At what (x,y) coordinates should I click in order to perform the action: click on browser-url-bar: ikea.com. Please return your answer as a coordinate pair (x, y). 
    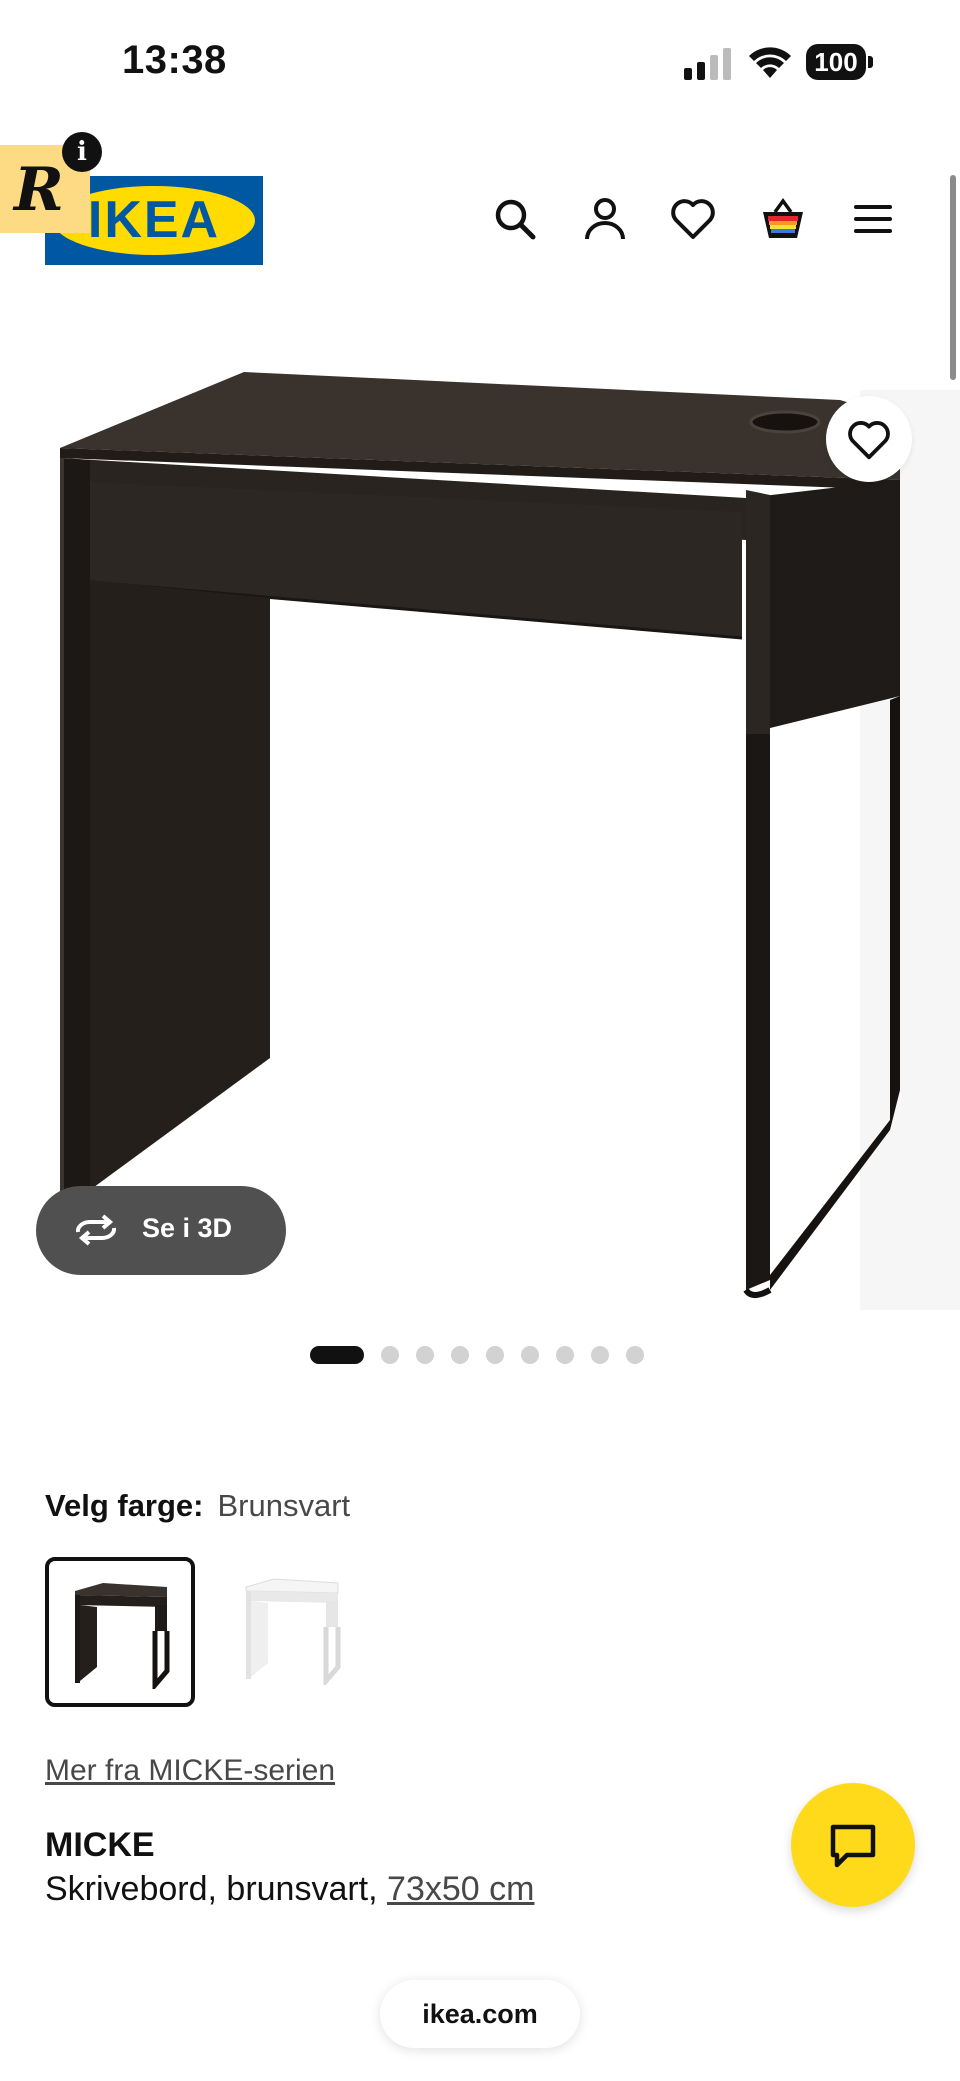
    Looking at the image, I should click on (480, 2014).